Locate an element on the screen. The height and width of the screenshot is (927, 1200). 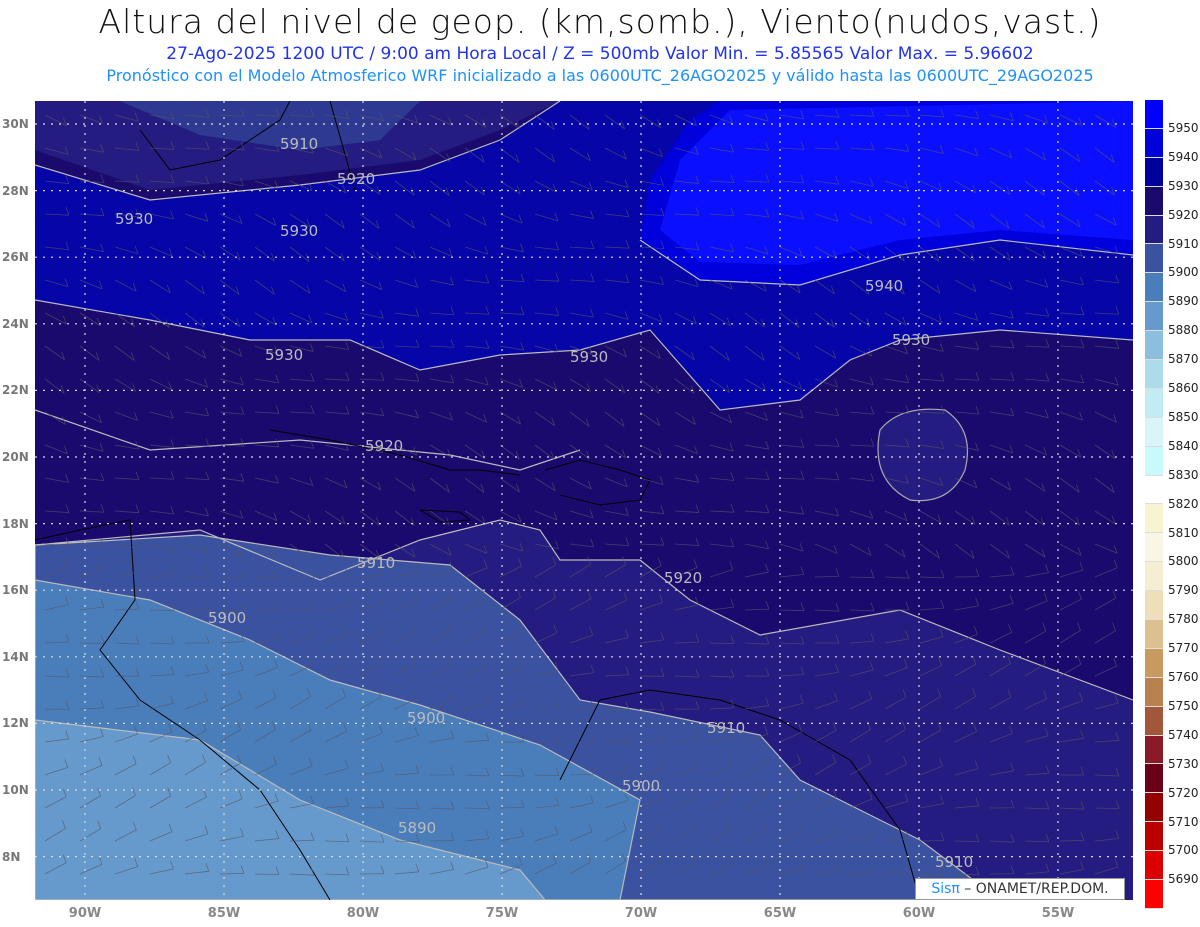
colorbar-label: 5750 is located at coordinates (1183, 705).